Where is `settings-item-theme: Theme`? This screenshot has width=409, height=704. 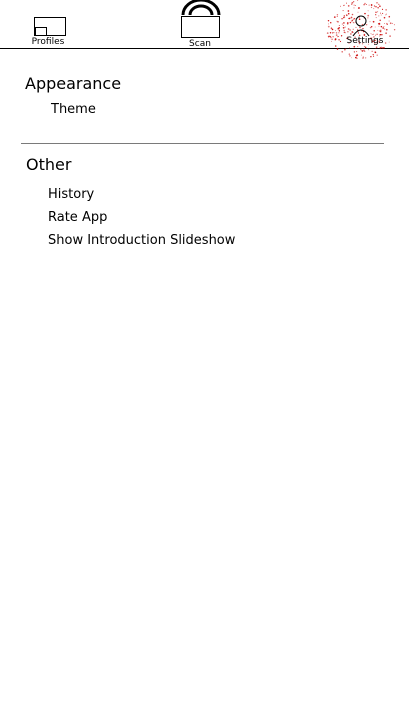 settings-item-theme: Theme is located at coordinates (73, 109).